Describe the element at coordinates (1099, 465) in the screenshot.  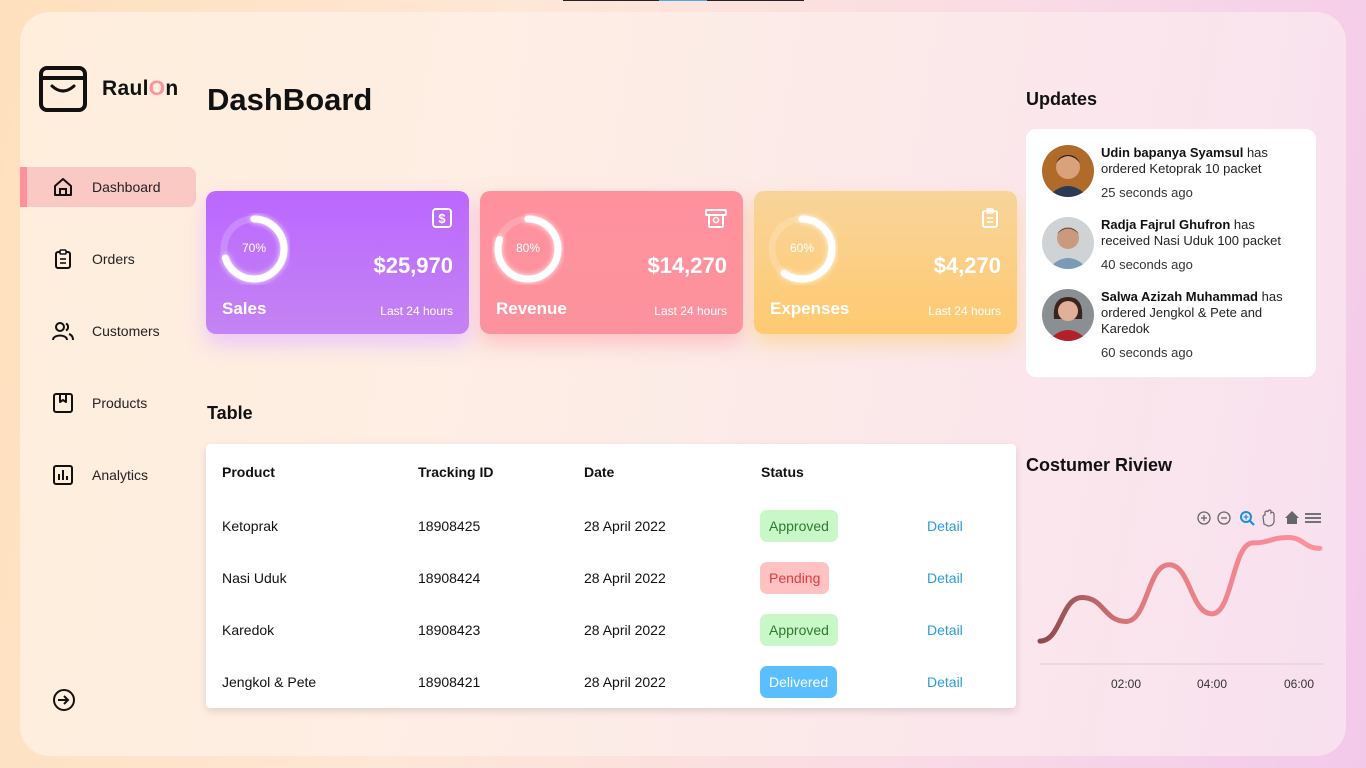
I see `review-title: Costumer Riview` at that location.